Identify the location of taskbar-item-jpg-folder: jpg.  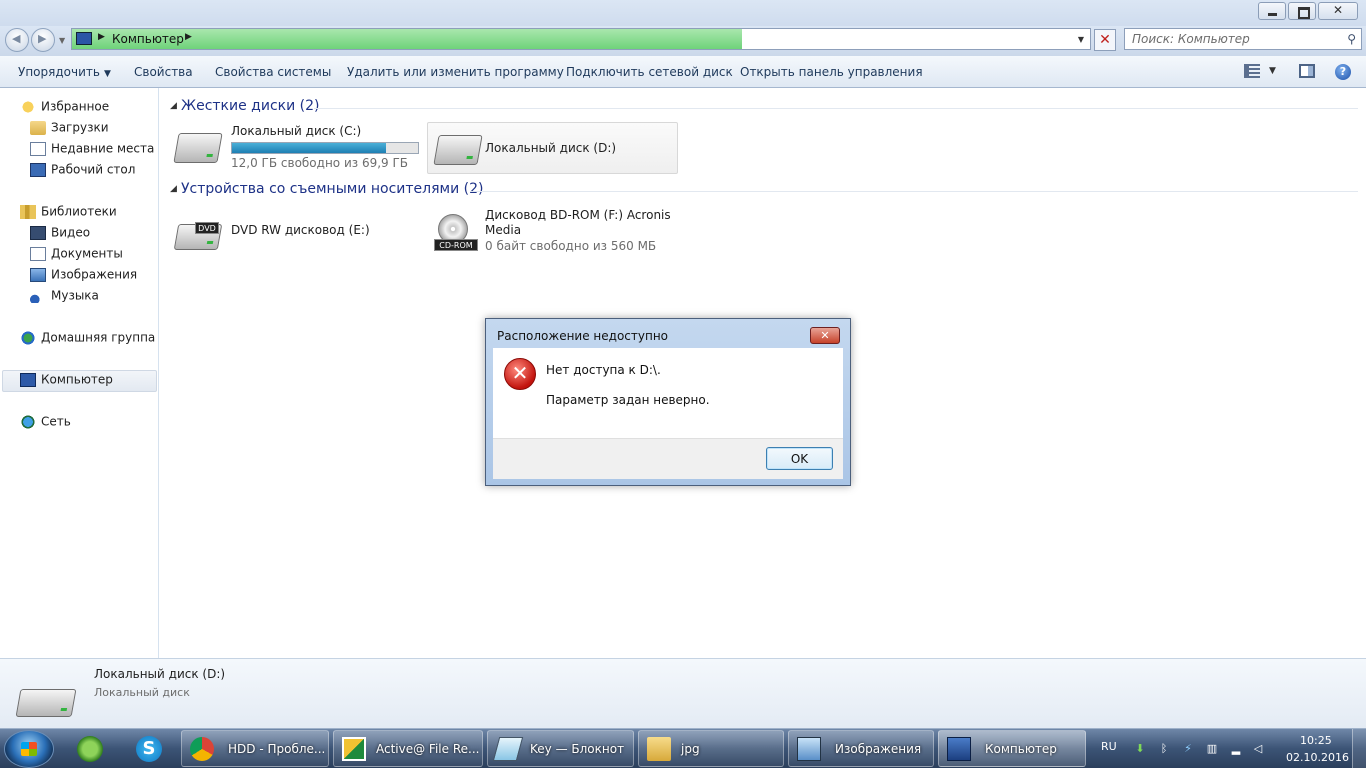
(711, 748).